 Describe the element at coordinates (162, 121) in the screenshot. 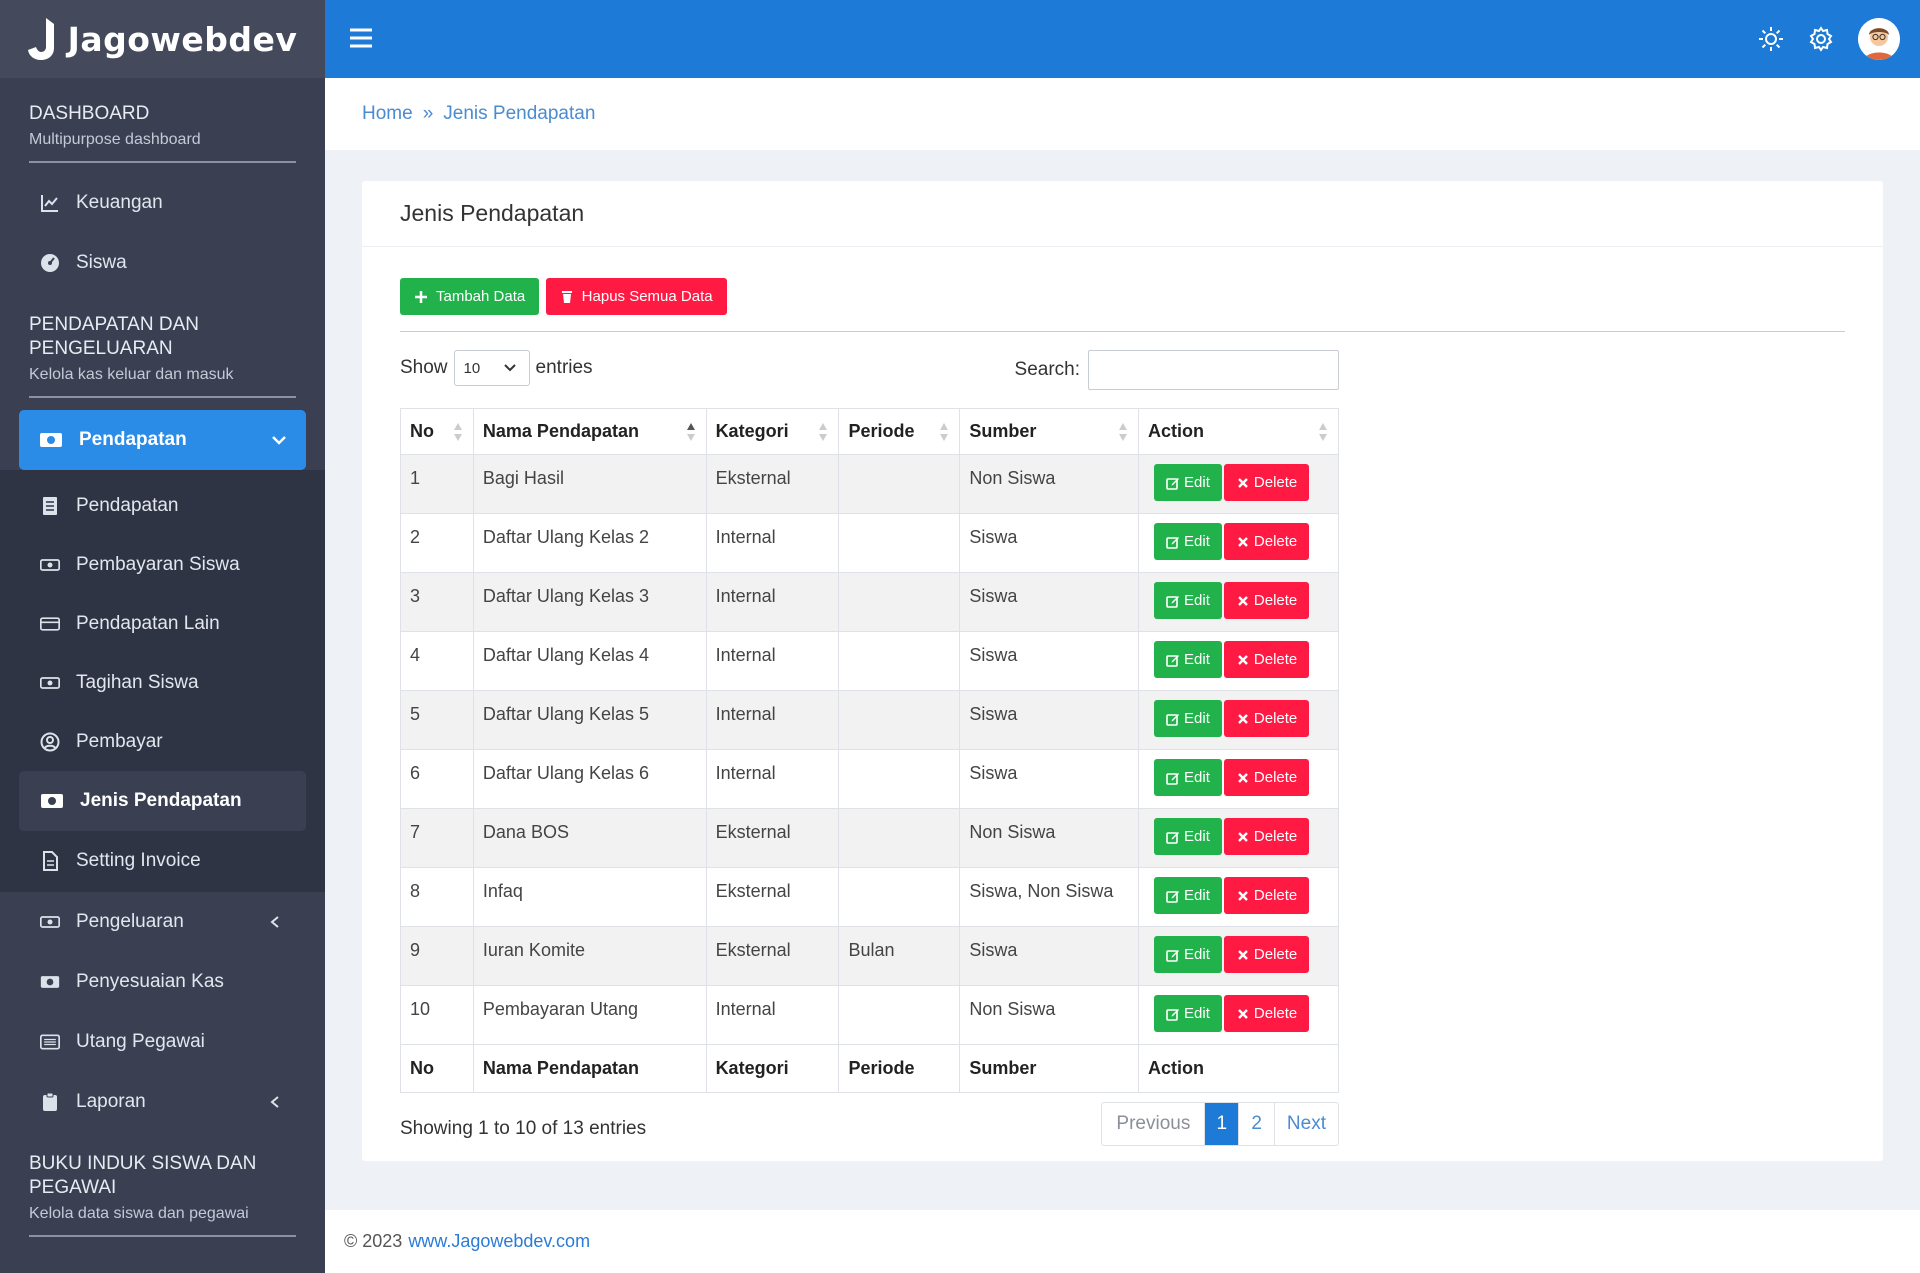

I see `sidebar-section-dashboard: DASHBOARD Multipurpose dashboard` at that location.